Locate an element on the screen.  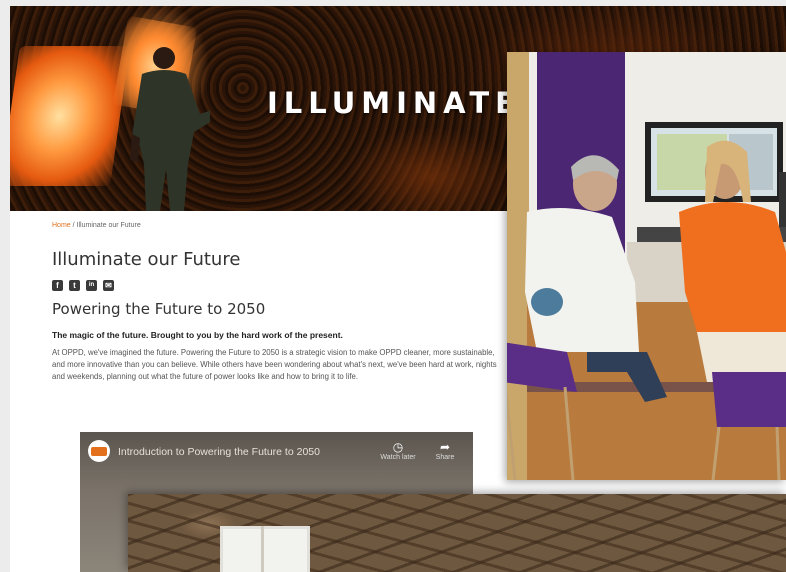
hero-title: ILLUMINATE is located at coordinates (394, 103).